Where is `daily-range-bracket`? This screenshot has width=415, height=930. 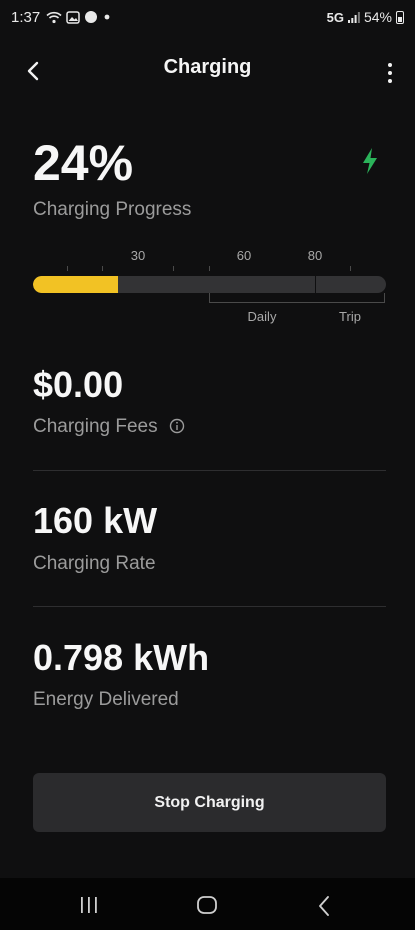 daily-range-bracket is located at coordinates (262, 298).